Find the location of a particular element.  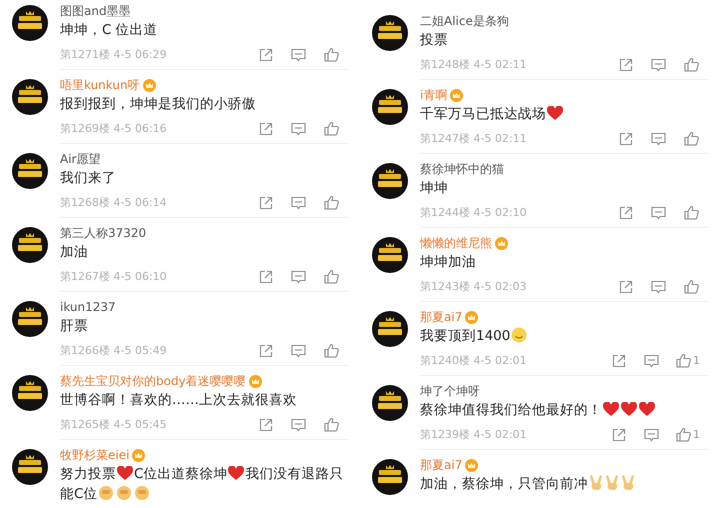

user-name: 蔡先生宝贝对你的body着迷嘤嘤嘤 is located at coordinates (153, 381).